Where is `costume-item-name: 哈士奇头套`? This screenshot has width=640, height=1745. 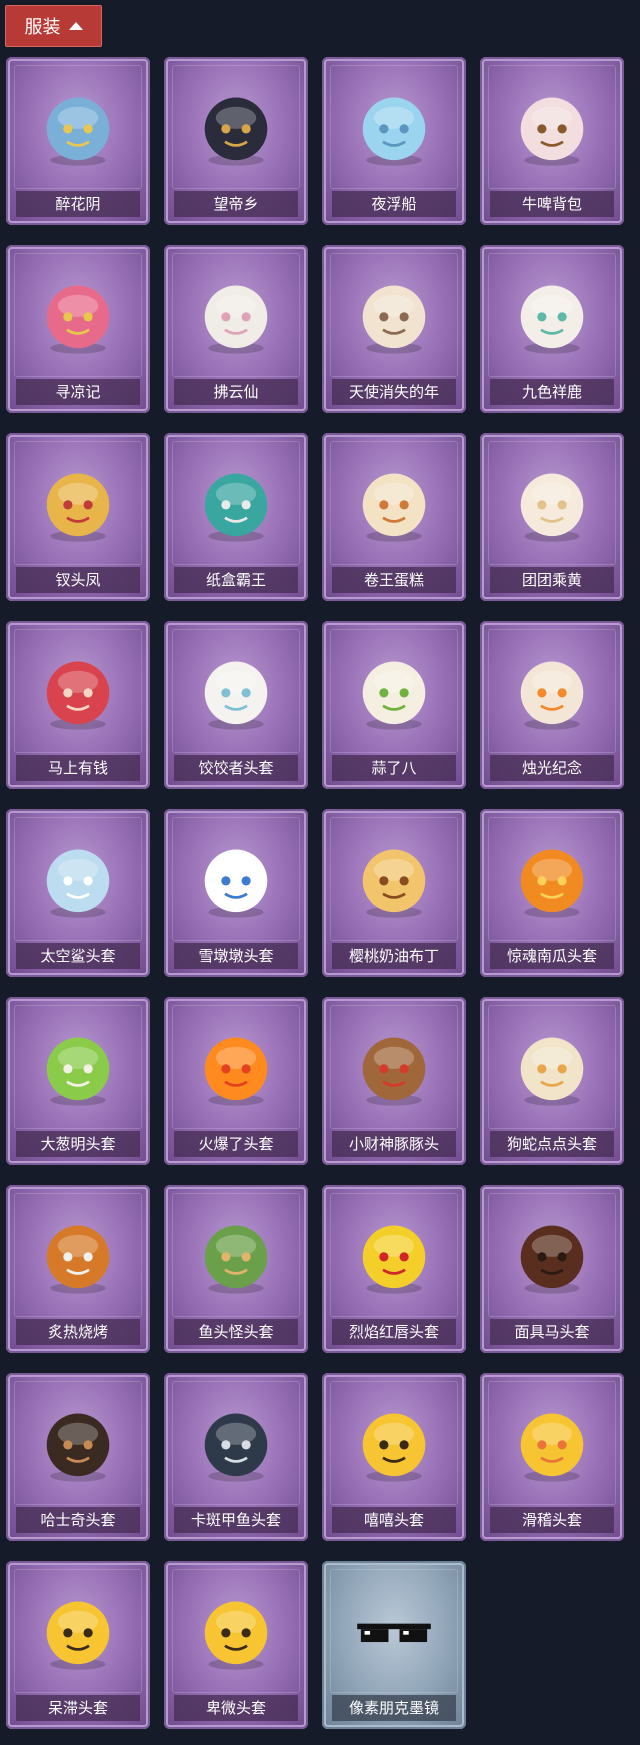
costume-item-name: 哈士奇头套 is located at coordinates (78, 1520).